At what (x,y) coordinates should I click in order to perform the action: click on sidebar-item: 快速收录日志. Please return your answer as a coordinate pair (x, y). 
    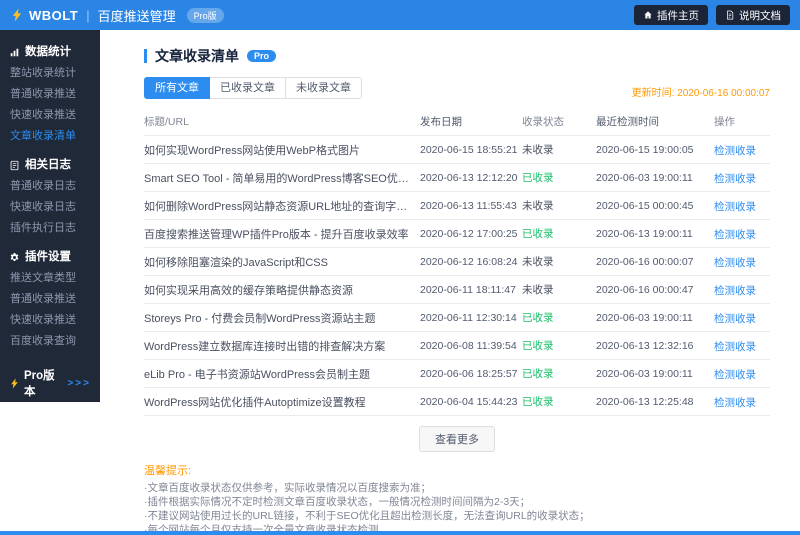
    Looking at the image, I should click on (50, 207).